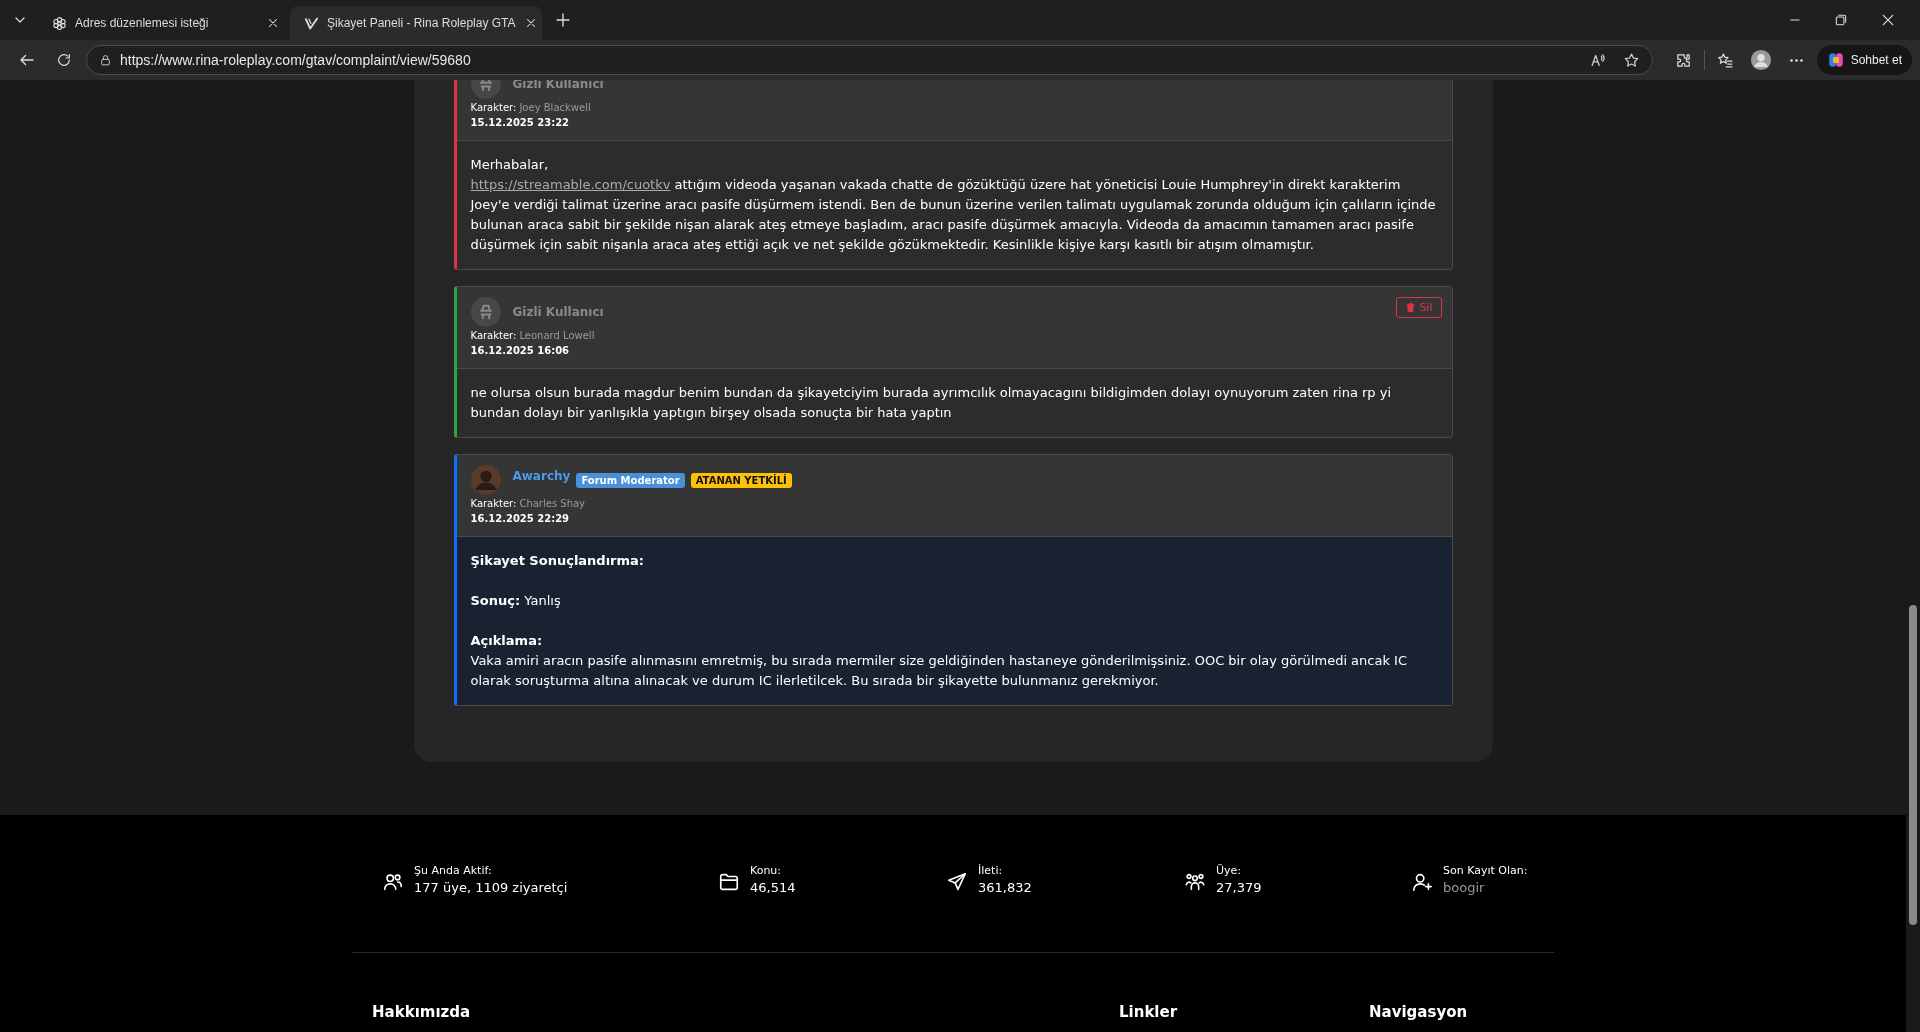  Describe the element at coordinates (1195, 882) in the screenshot. I see `group-icon` at that location.